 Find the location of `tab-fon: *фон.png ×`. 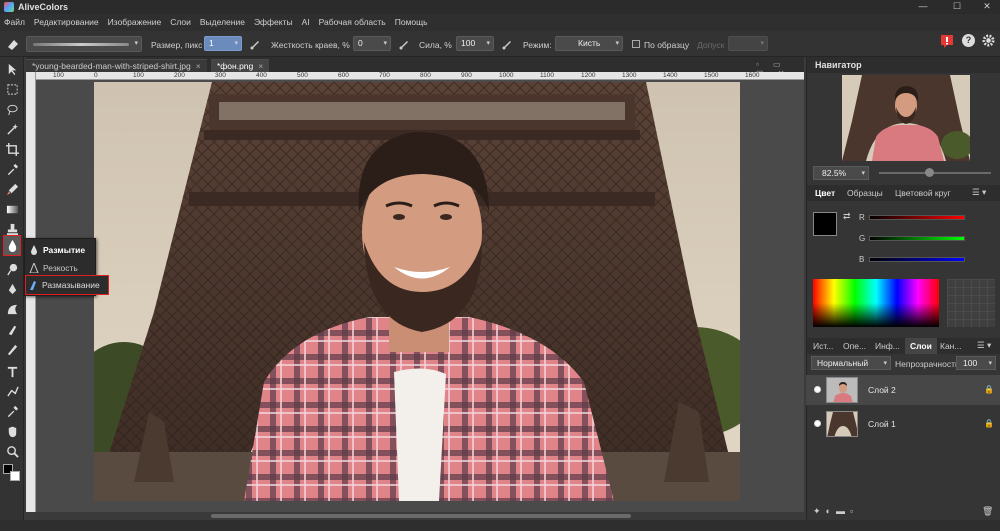

tab-fon: *фон.png × is located at coordinates (240, 65).